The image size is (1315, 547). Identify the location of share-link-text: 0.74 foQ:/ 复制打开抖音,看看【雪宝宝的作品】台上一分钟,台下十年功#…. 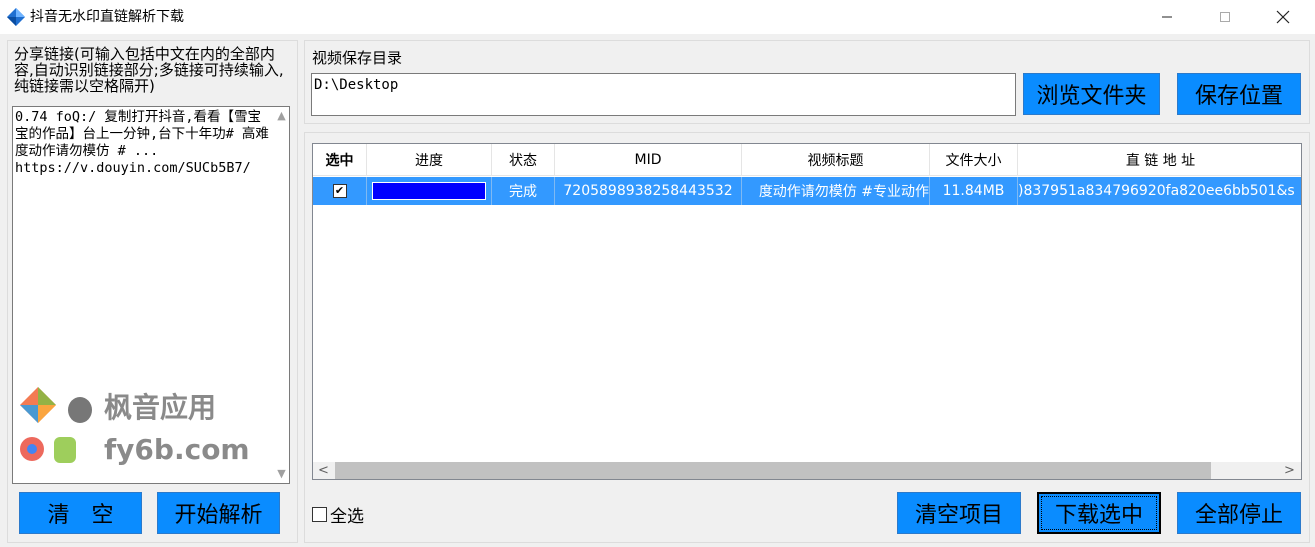
(142, 142).